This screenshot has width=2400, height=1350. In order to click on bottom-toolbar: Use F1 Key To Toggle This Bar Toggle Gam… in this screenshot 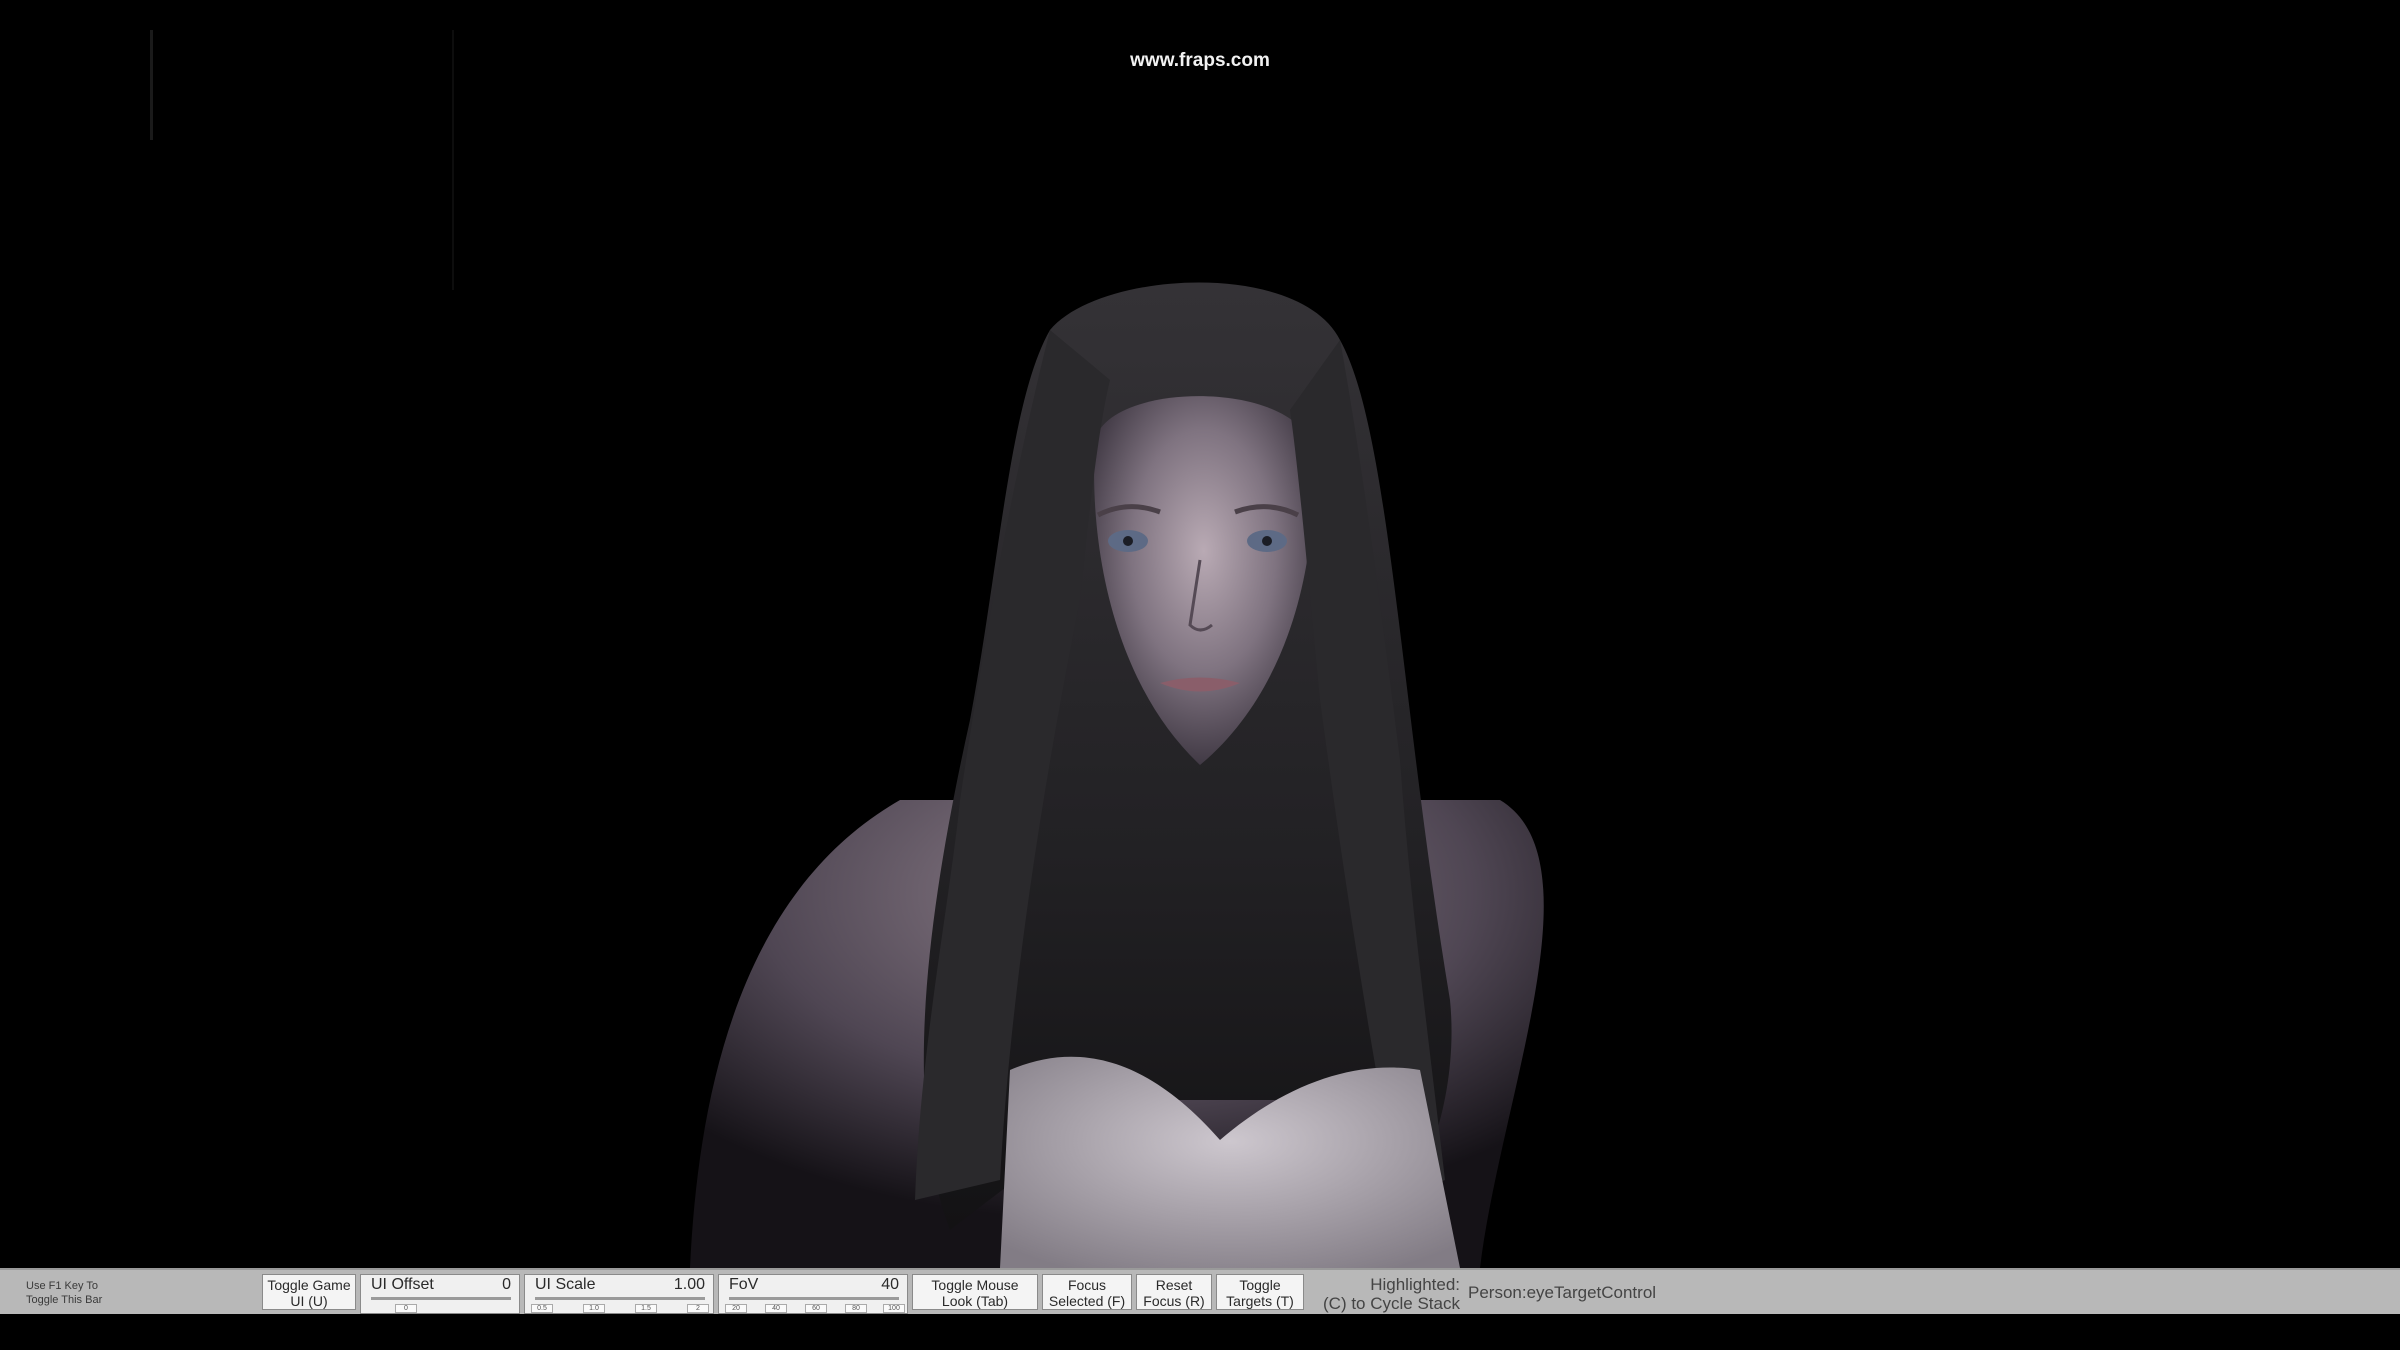, I will do `click(1200, 1297)`.